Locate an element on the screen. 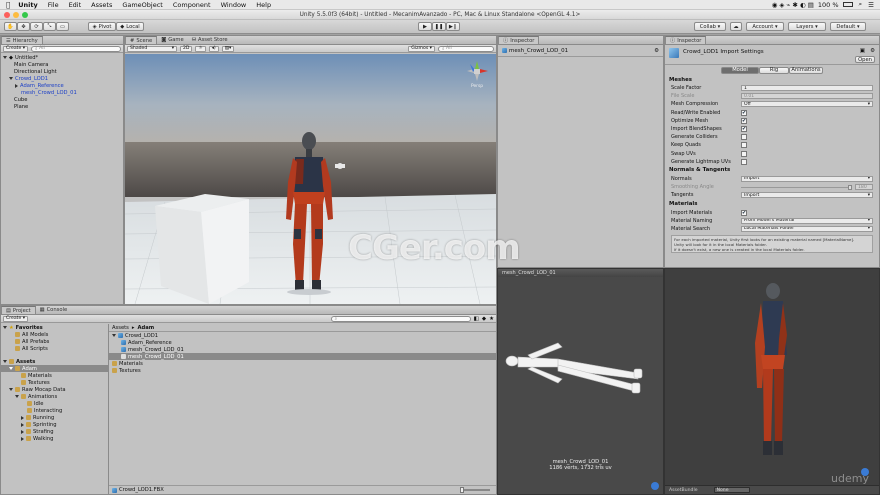 The width and height of the screenshot is (880, 495). material-search-dropdown: Local Materials Folder ▾ is located at coordinates (807, 228).